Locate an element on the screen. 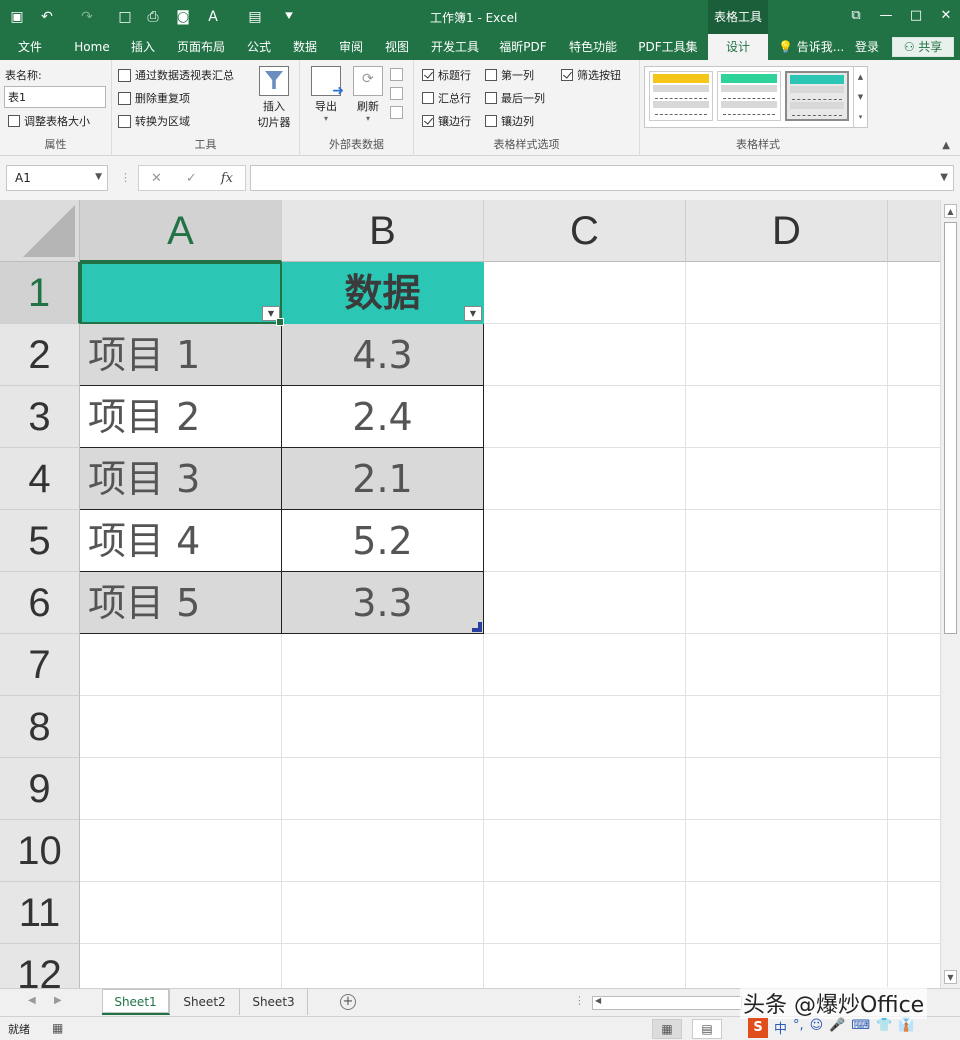 The width and height of the screenshot is (960, 1040). ime-icon: 👔 is located at coordinates (906, 1028).